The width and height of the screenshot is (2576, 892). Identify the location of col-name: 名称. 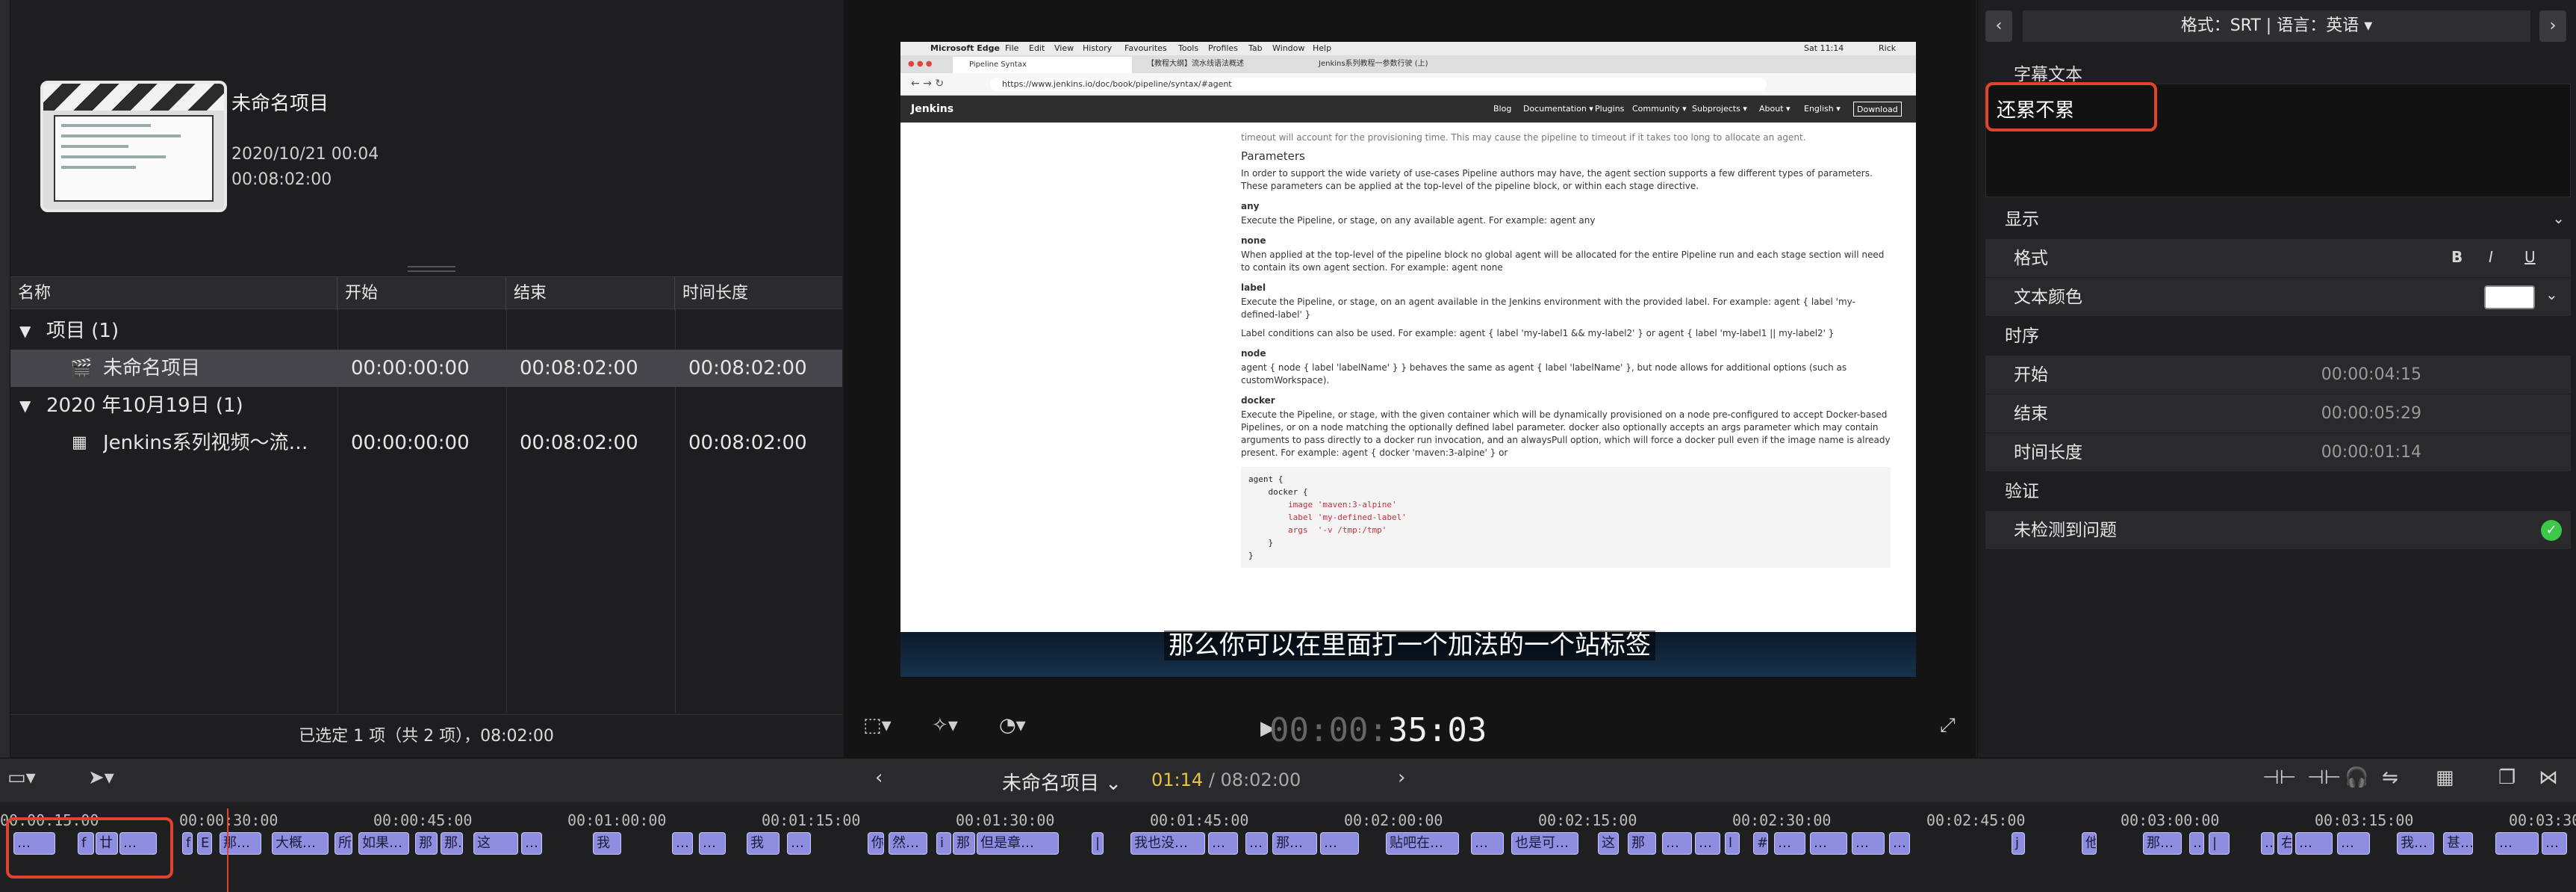
(173, 293).